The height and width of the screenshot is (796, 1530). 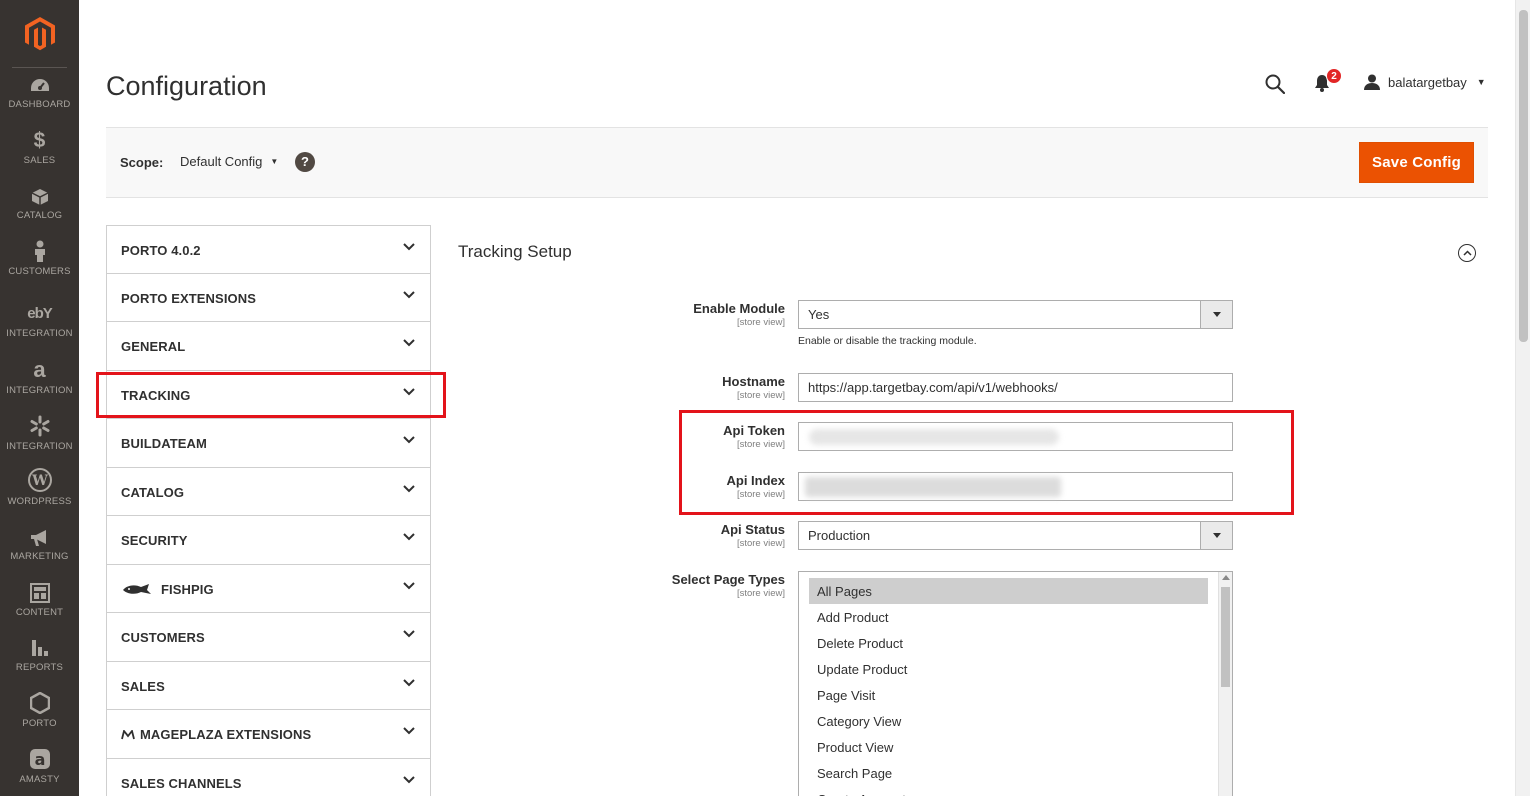 What do you see at coordinates (39, 104) in the screenshot?
I see `nav-label: DASHBOARD` at bounding box center [39, 104].